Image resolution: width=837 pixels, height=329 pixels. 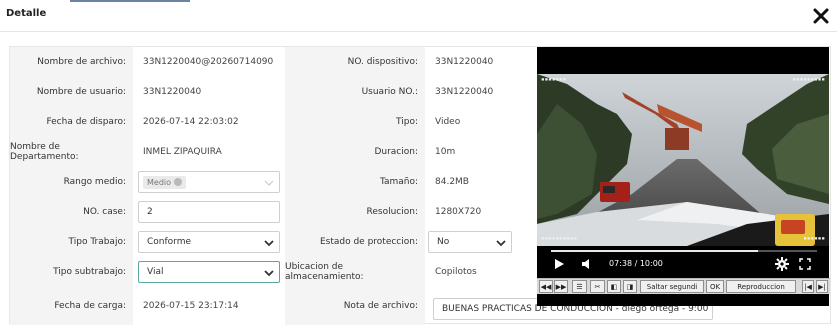 What do you see at coordinates (814, 238) in the screenshot?
I see `osd-bottom-right: ▪▪▪▪▪▪` at bounding box center [814, 238].